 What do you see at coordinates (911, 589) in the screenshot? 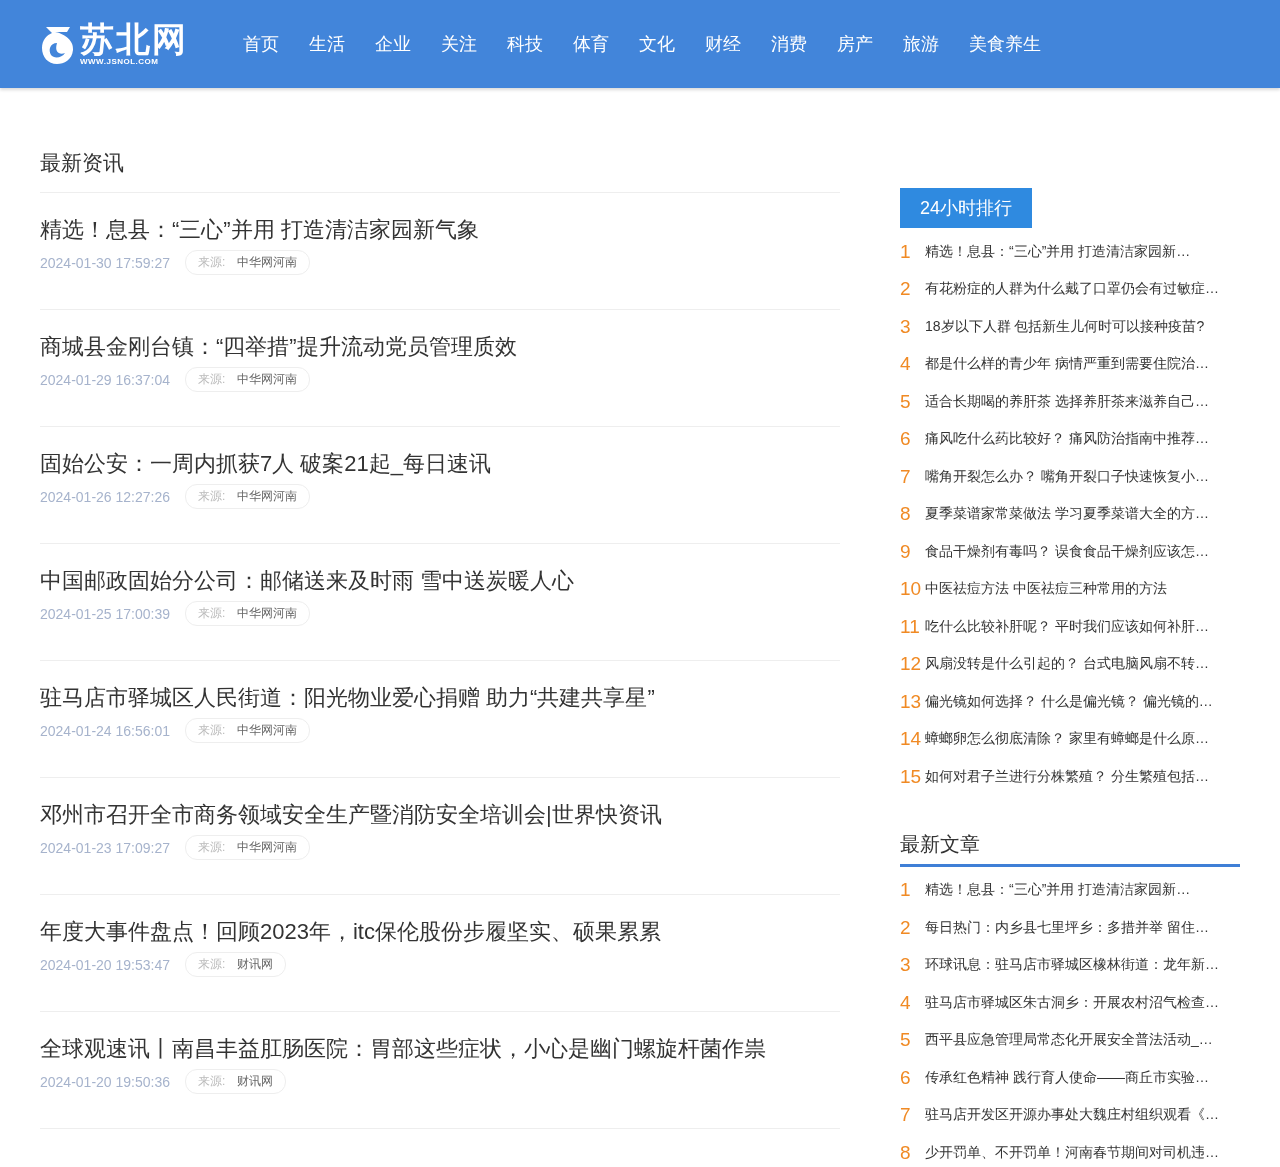
I see `rank-number: 10` at bounding box center [911, 589].